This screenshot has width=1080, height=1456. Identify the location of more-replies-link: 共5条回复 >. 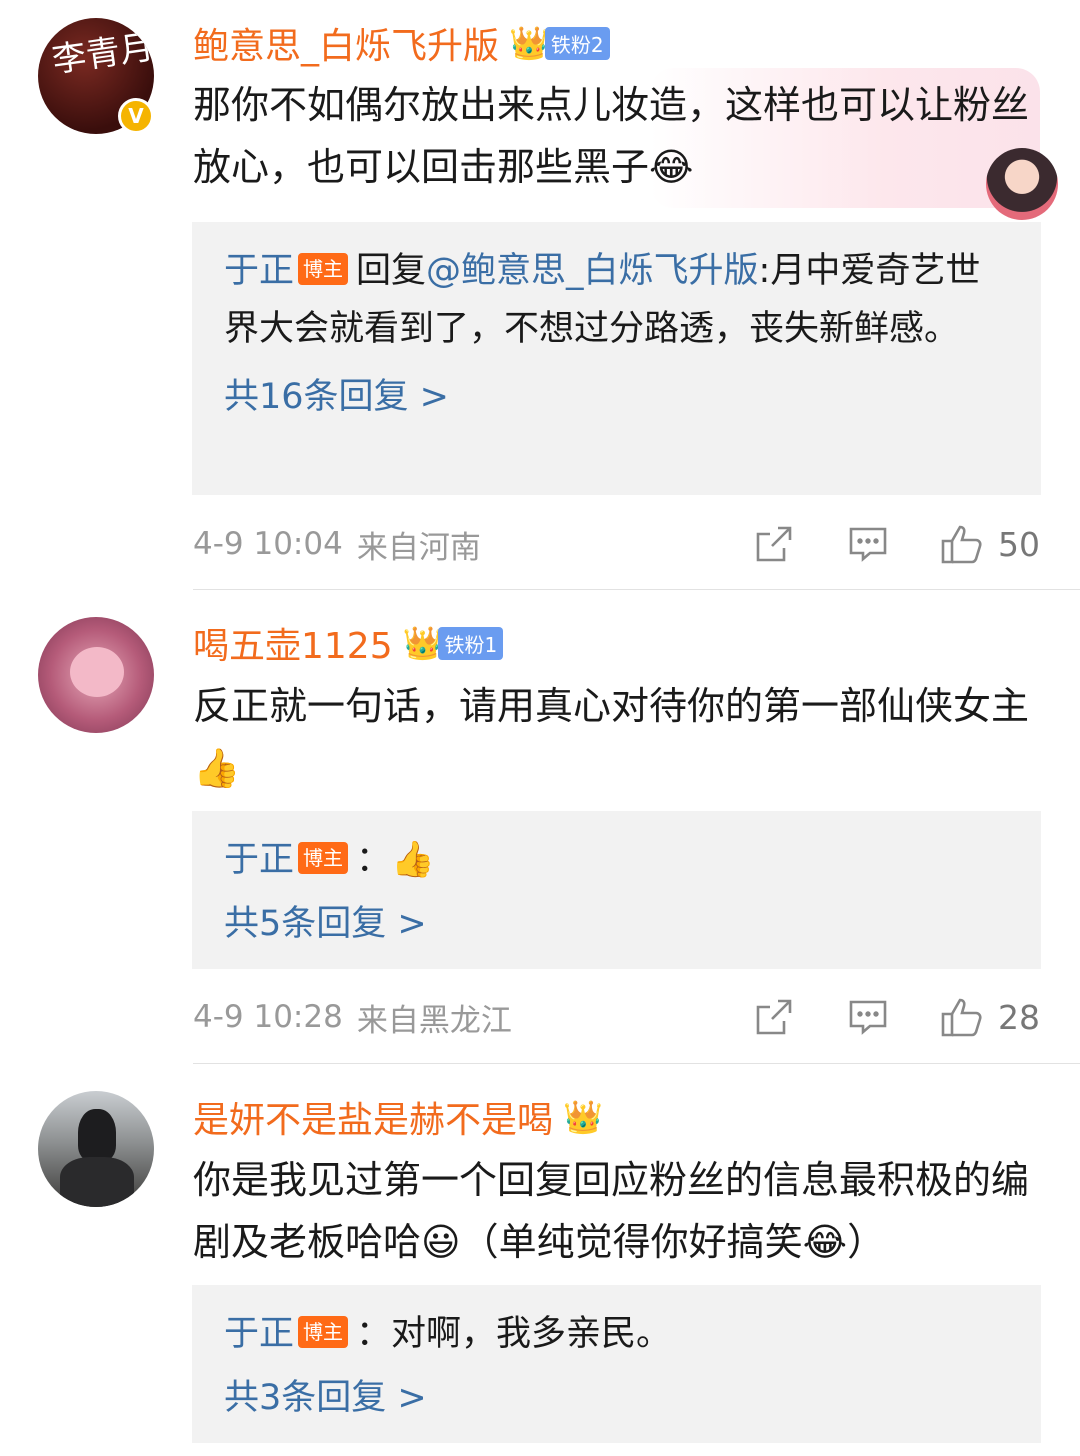
(617, 924).